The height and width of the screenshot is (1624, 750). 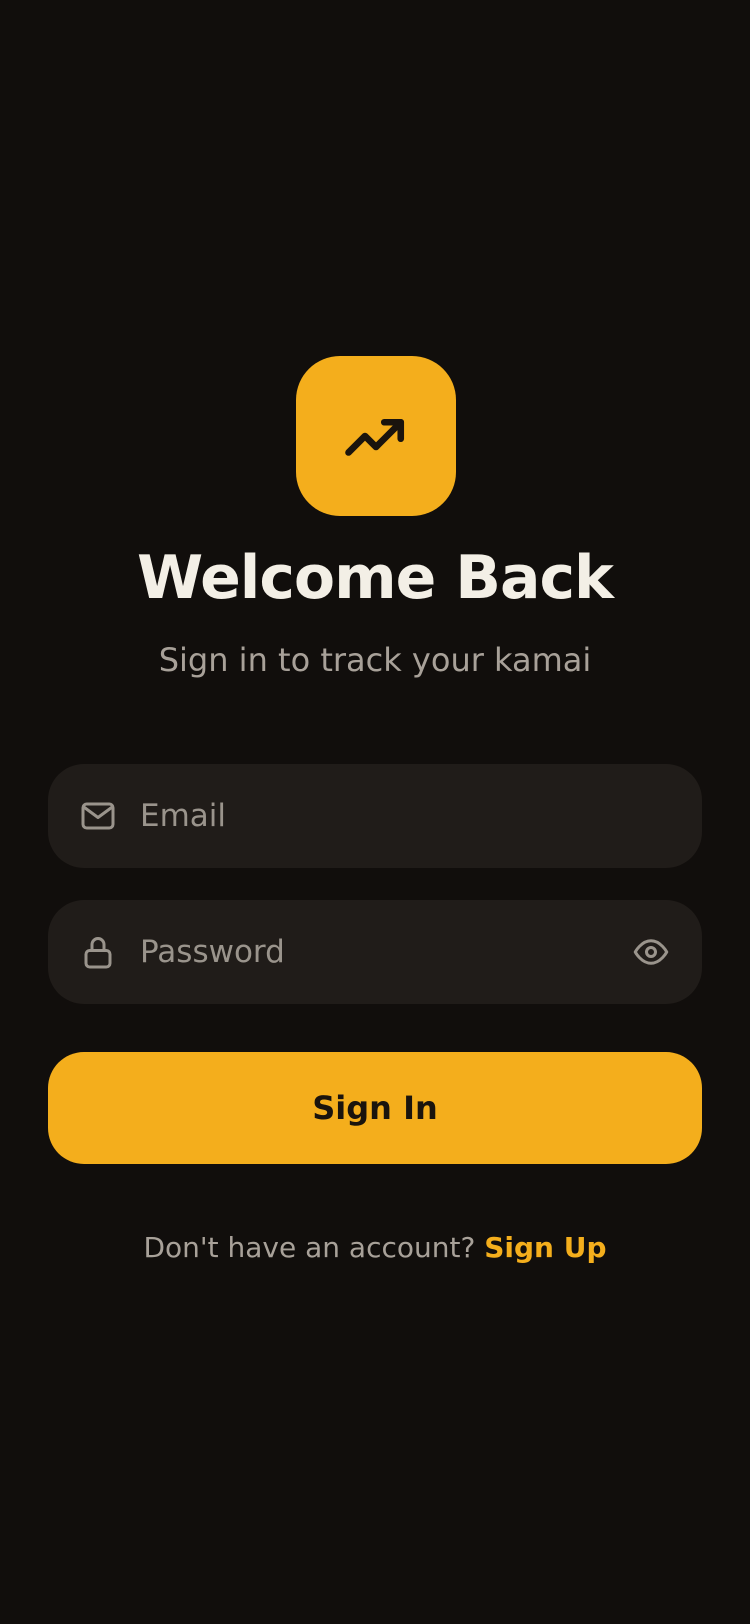 I want to click on signup-prompt-text: Don't have an account?, so click(x=314, y=1247).